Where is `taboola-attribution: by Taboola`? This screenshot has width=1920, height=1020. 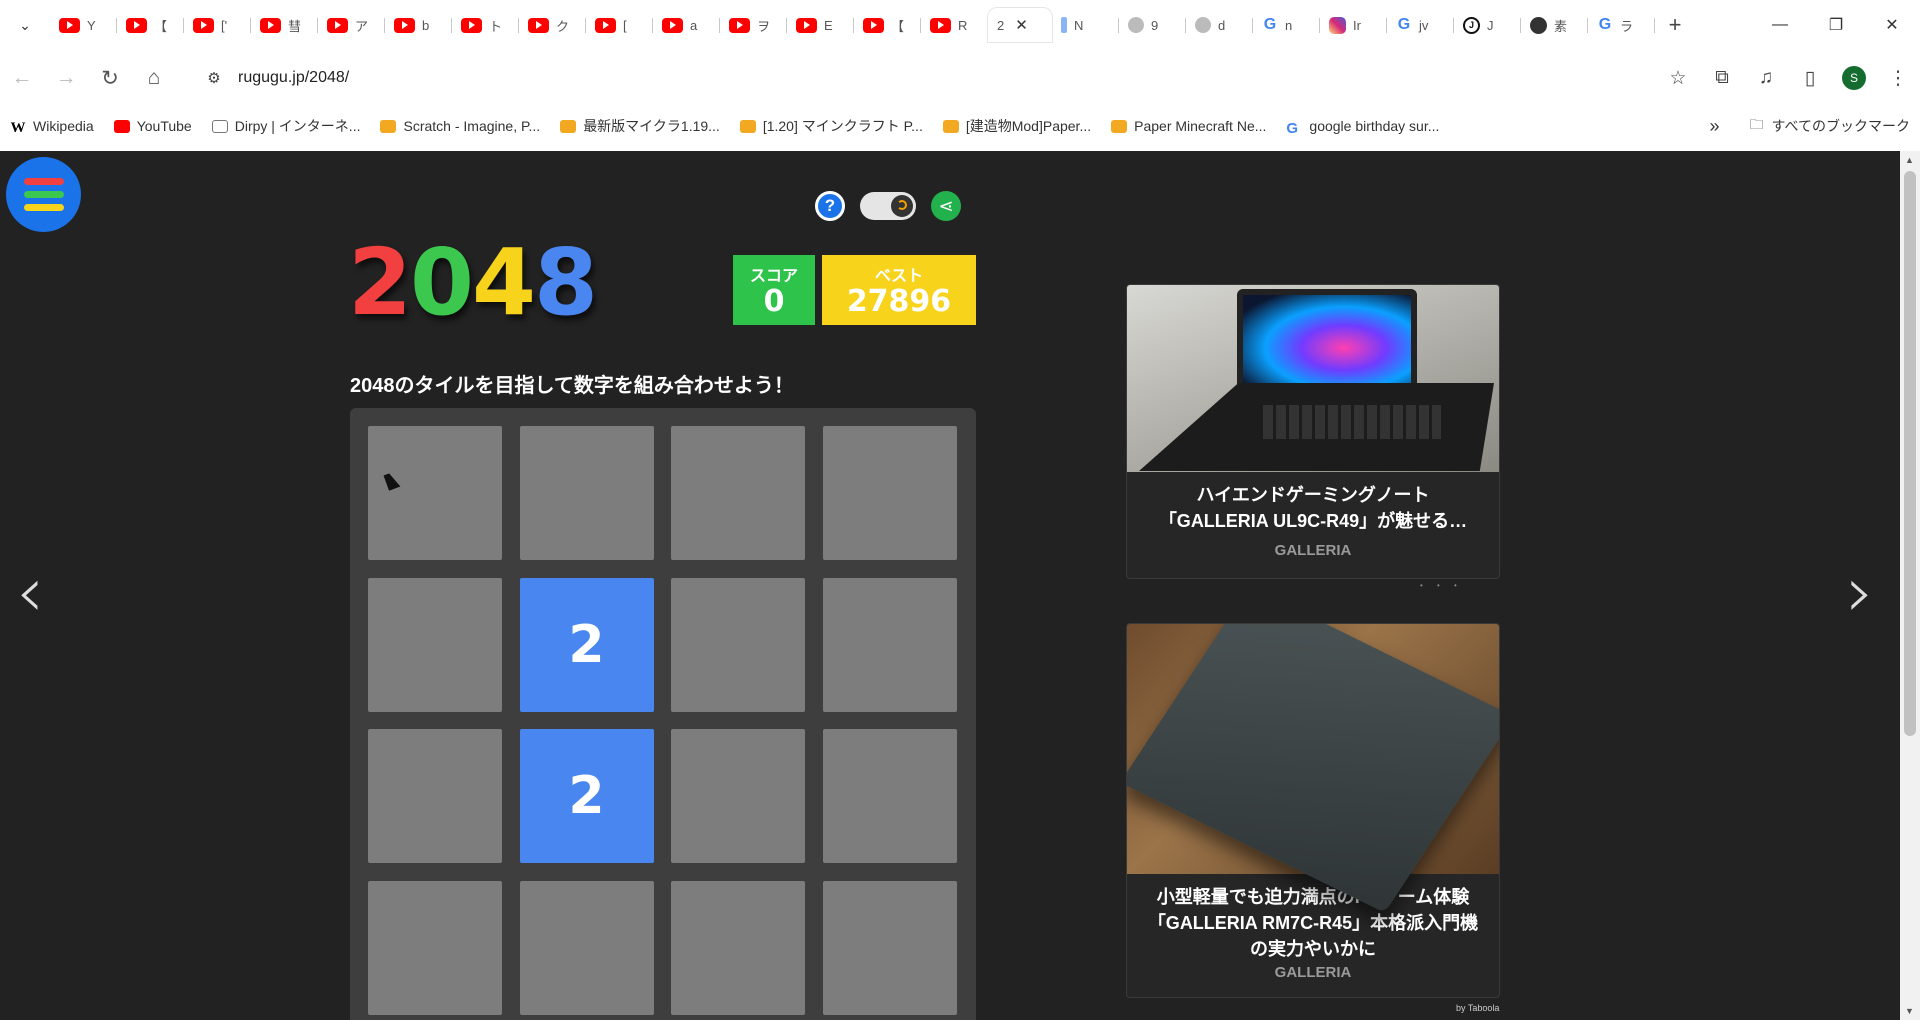 taboola-attribution: by Taboola is located at coordinates (1477, 1008).